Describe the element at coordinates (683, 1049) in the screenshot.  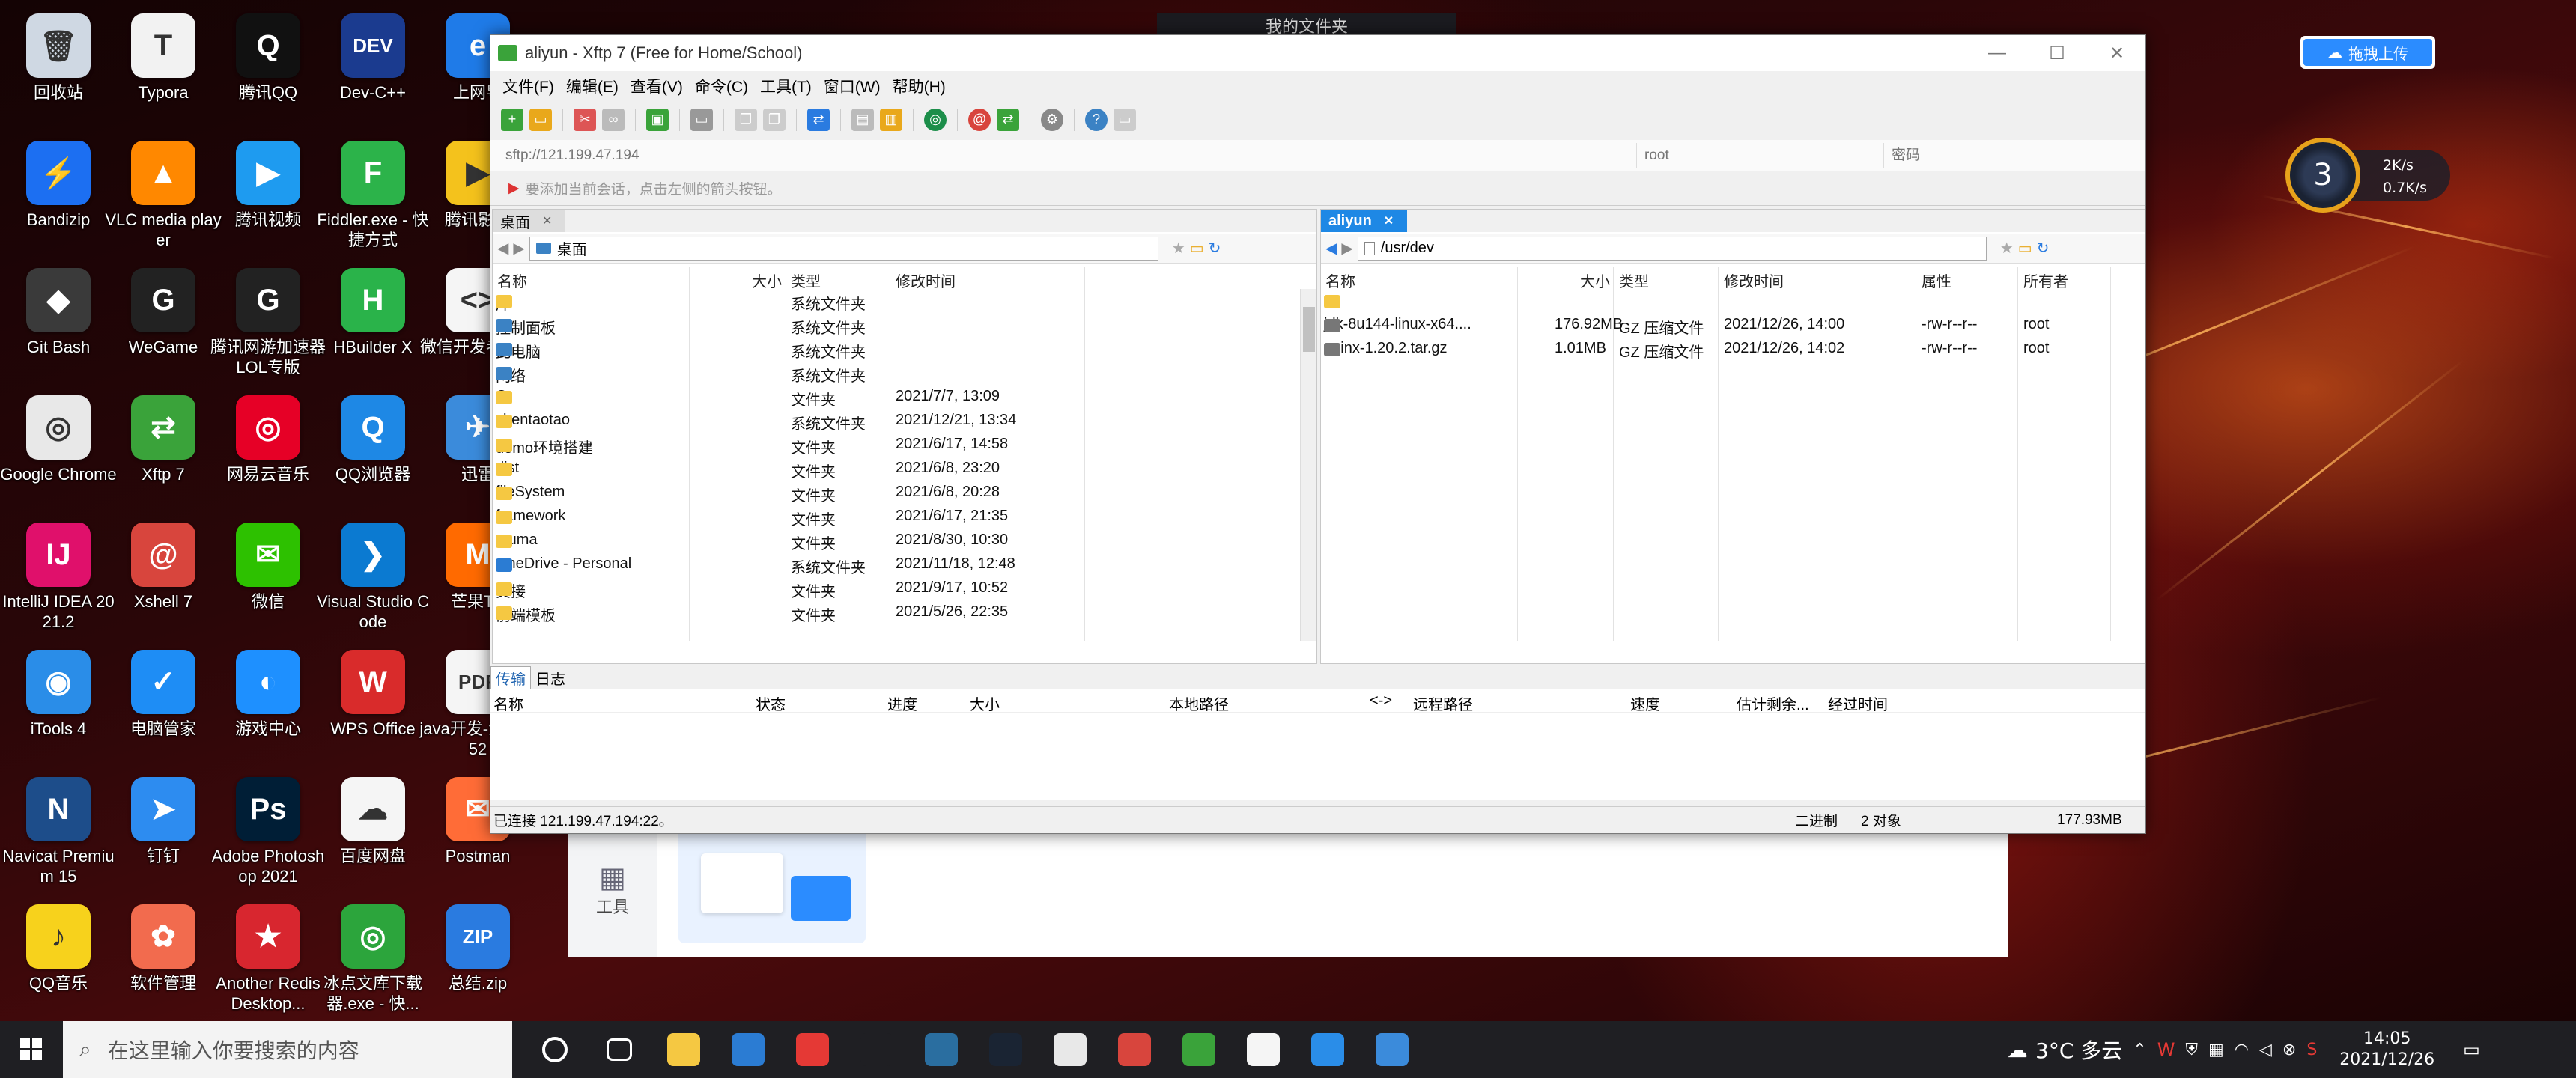
I see `taskbar-file-explorer` at that location.